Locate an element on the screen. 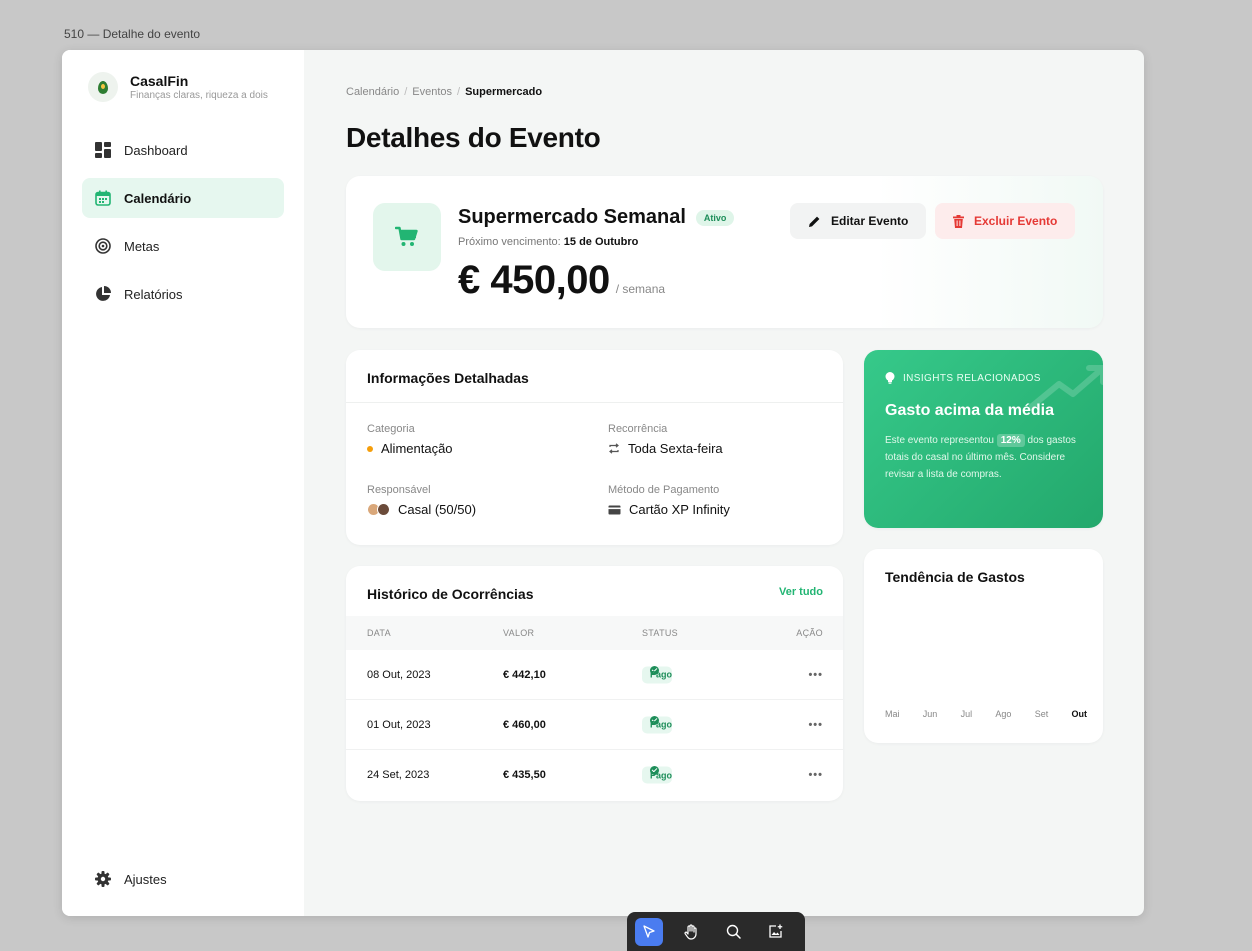  event-amount: € 450,00 / semana is located at coordinates (561, 280).